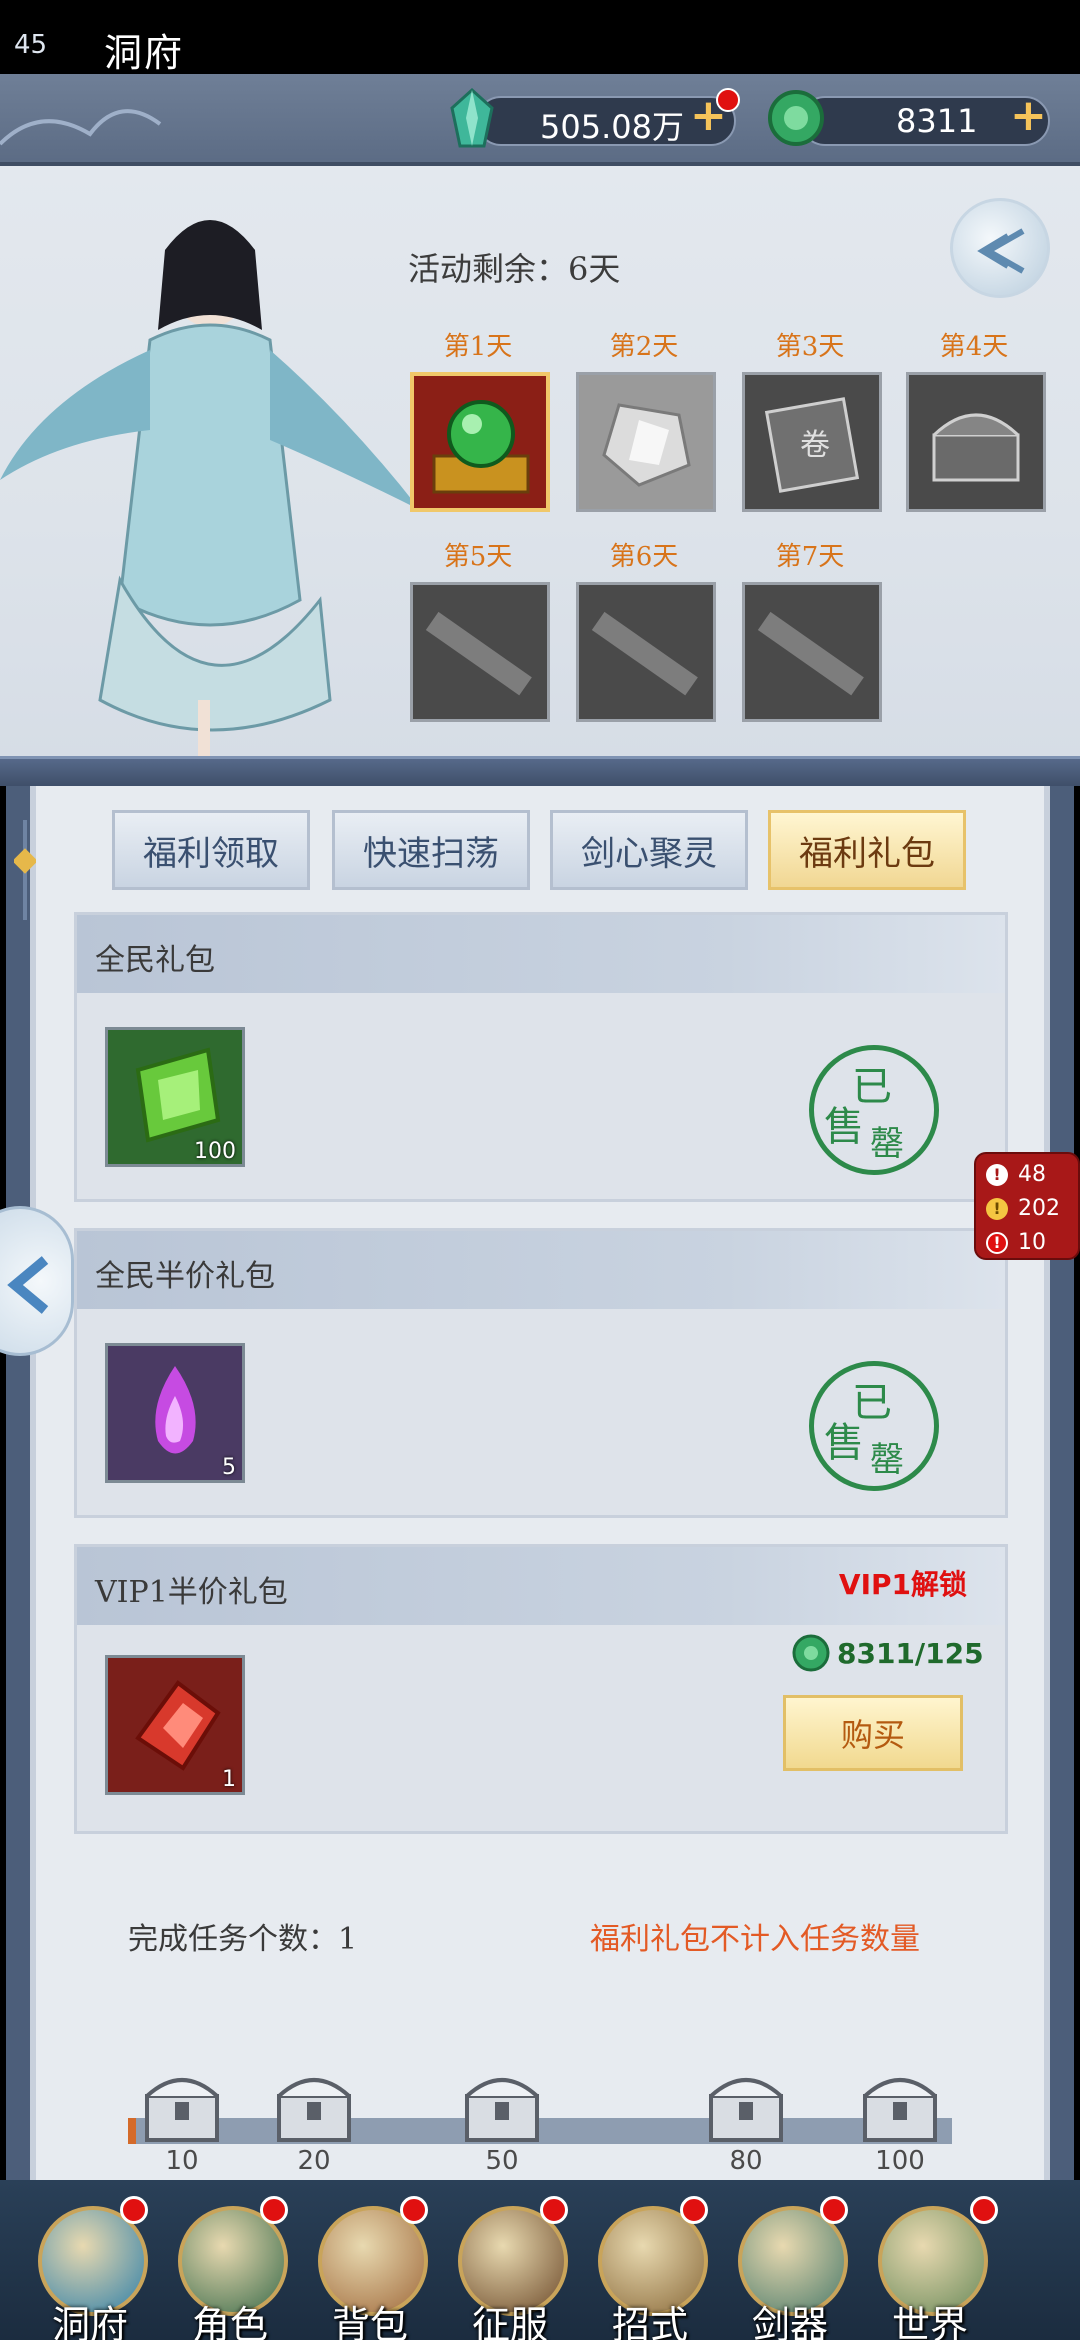 Image resolution: width=1080 pixels, height=2340 pixels. What do you see at coordinates (541, 1586) in the screenshot?
I see `card-header: VIP1半价礼包 VIP1解锁` at bounding box center [541, 1586].